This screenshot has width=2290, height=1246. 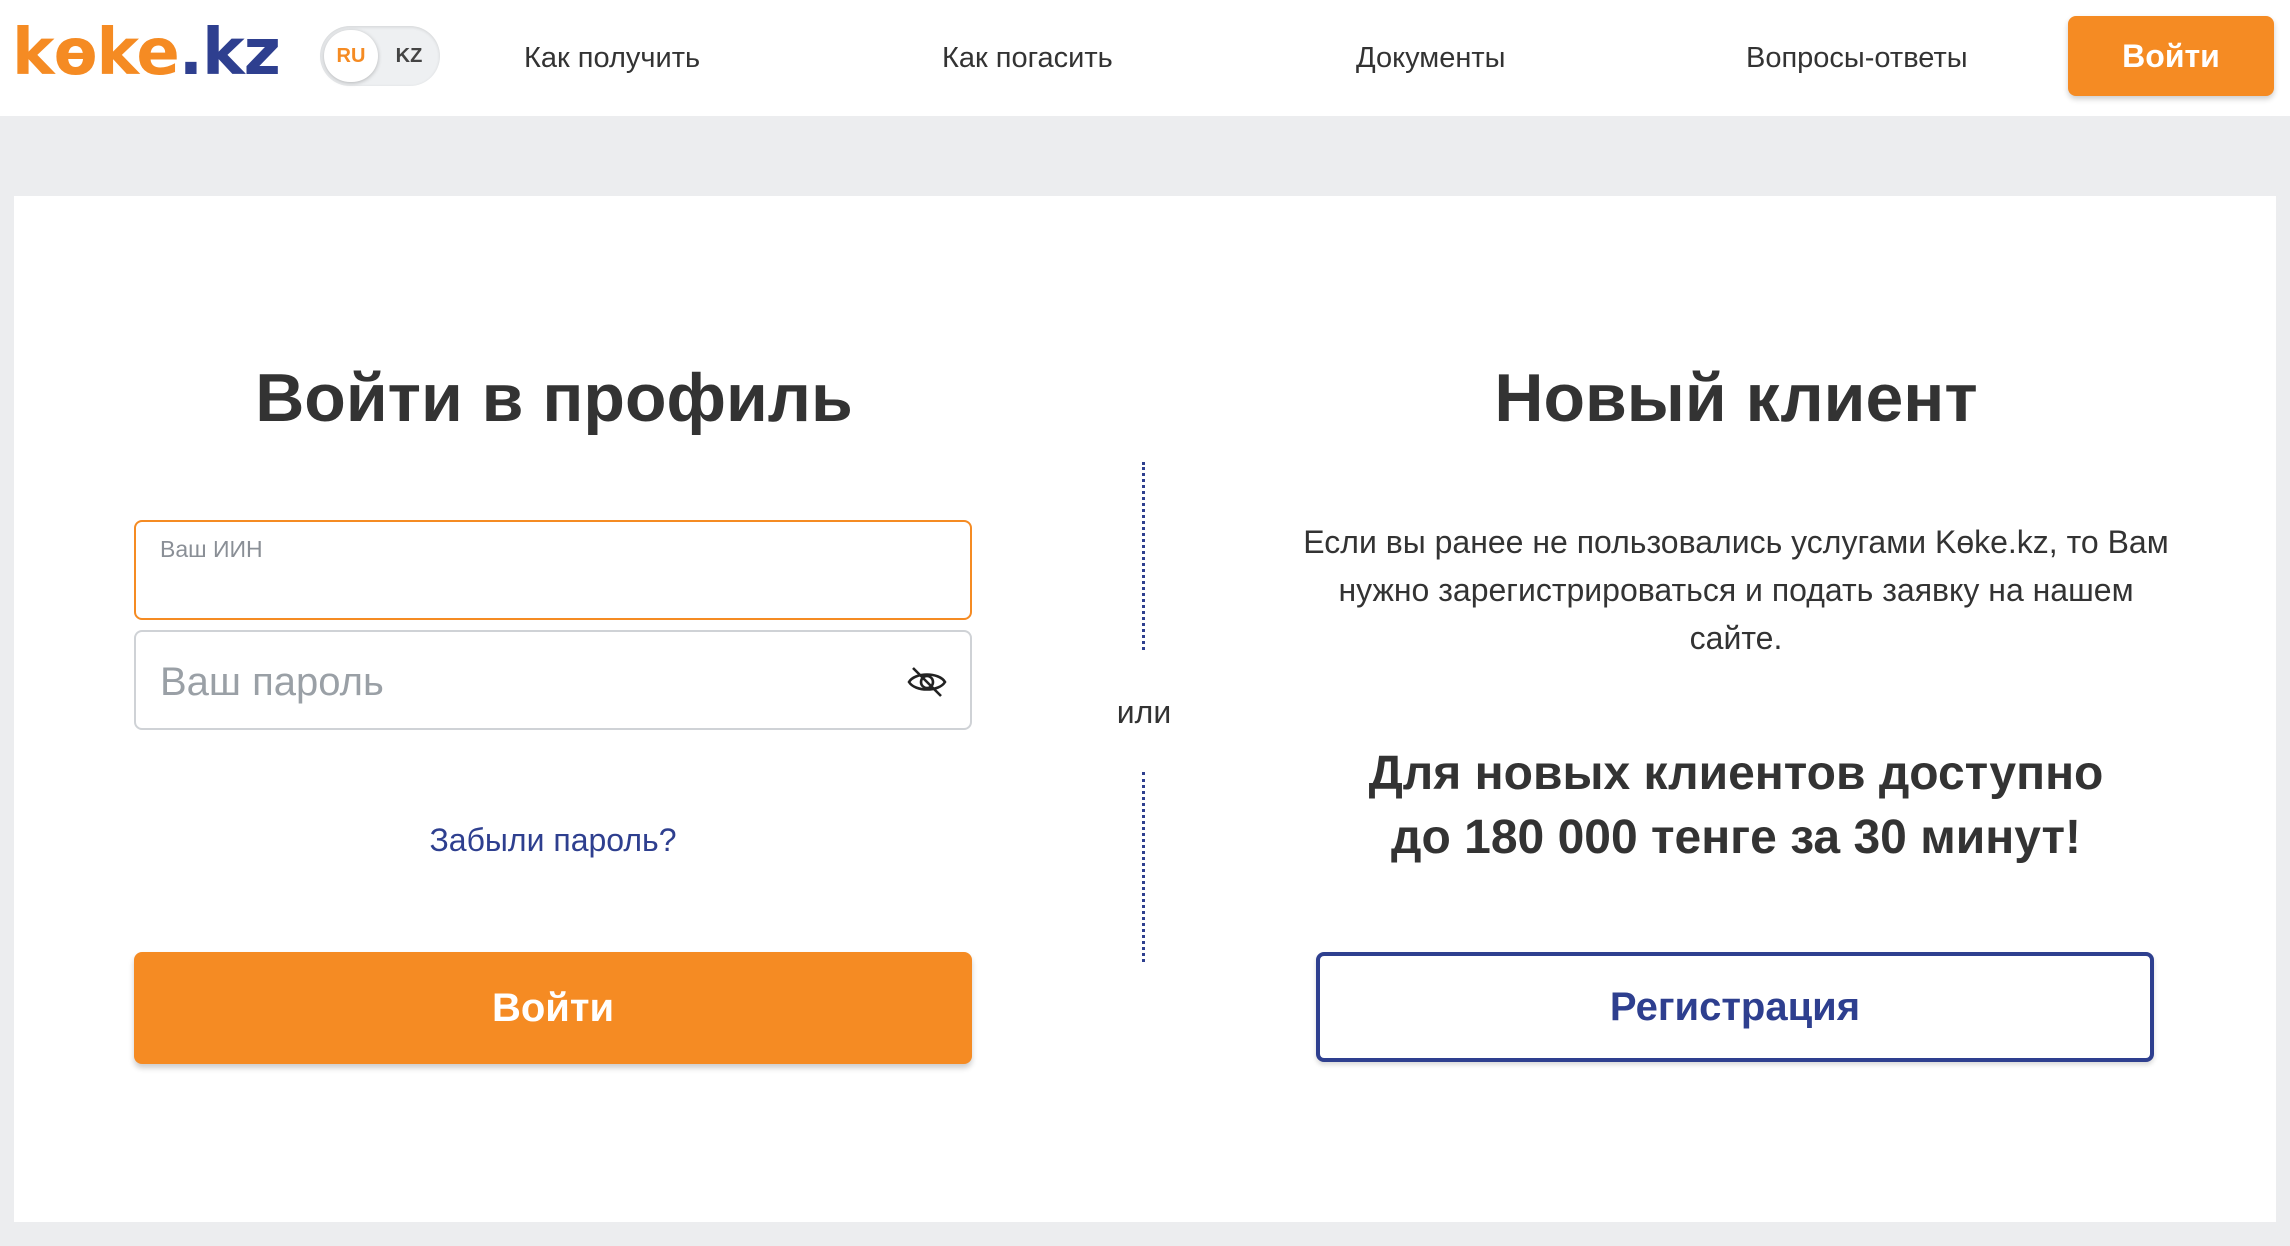 I want to click on logo: kөke.kz, so click(x=146, y=53).